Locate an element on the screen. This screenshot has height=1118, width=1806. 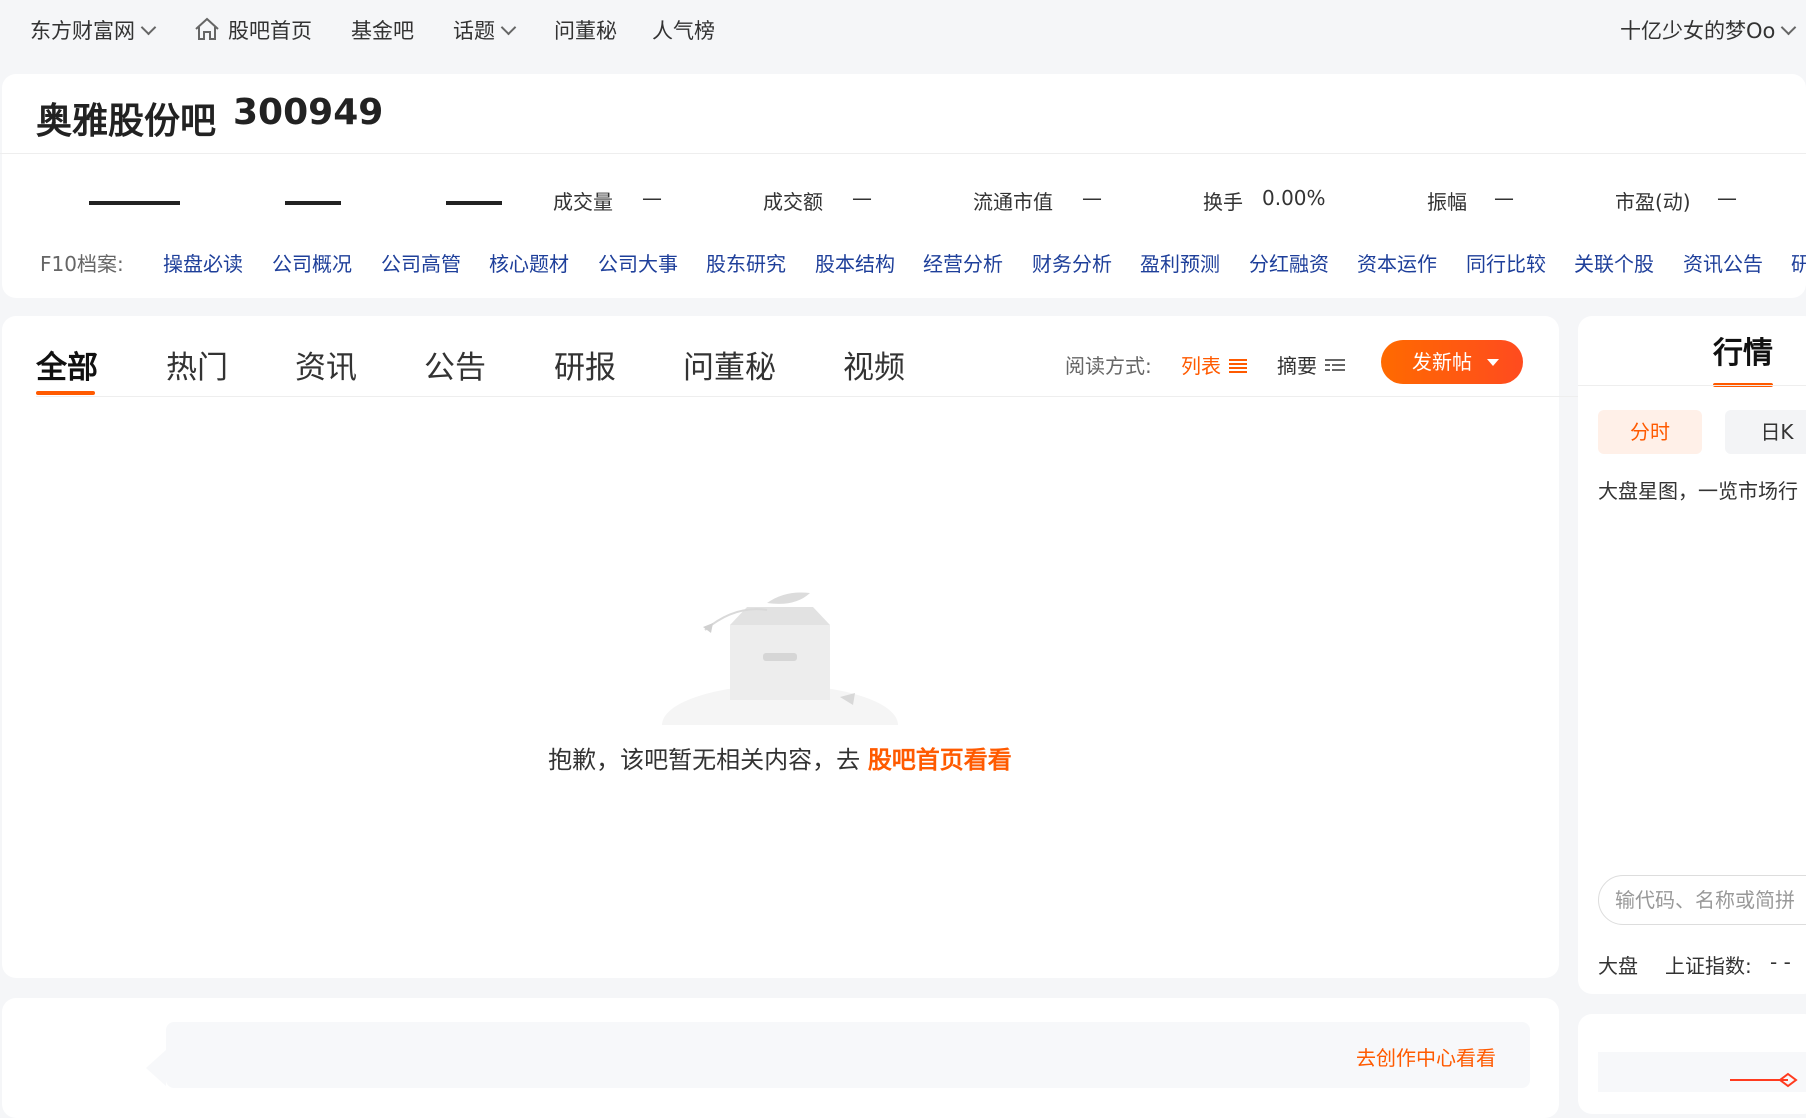
nav-home-label: 股吧首页 is located at coordinates (270, 31).